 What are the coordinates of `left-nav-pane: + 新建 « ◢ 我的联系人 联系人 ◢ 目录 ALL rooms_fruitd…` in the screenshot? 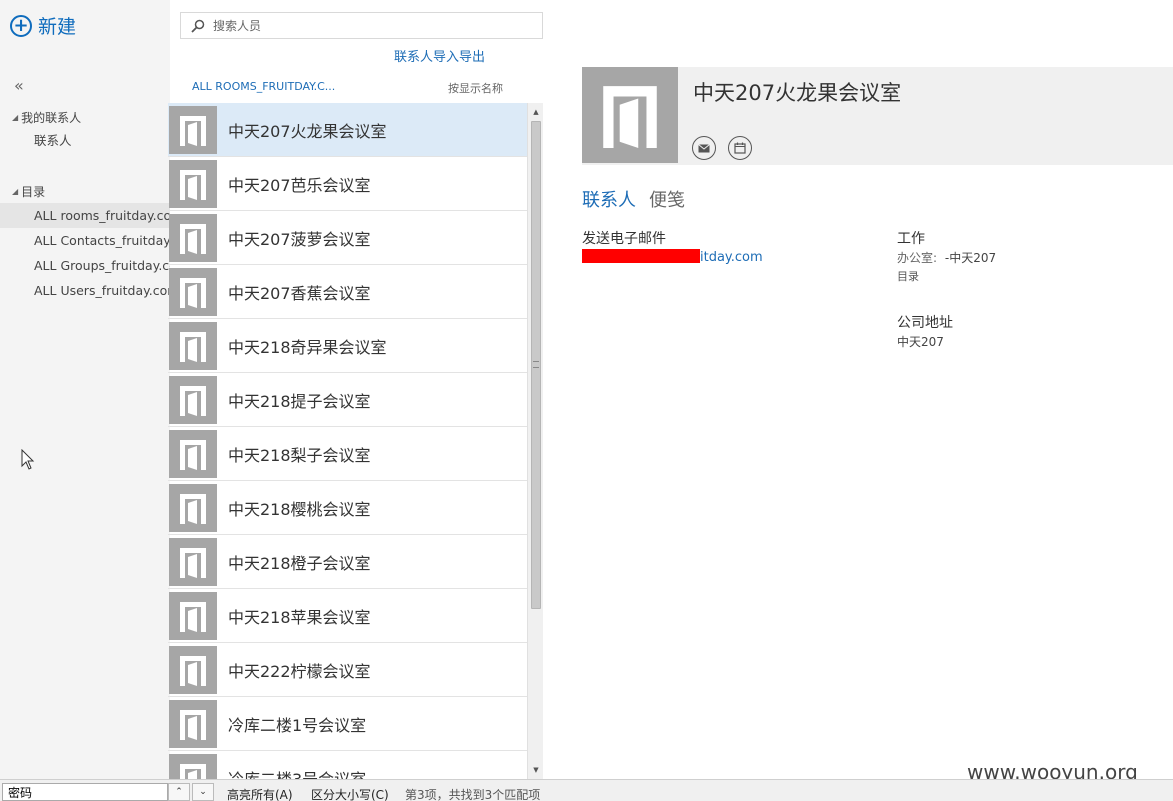 It's located at (85, 389).